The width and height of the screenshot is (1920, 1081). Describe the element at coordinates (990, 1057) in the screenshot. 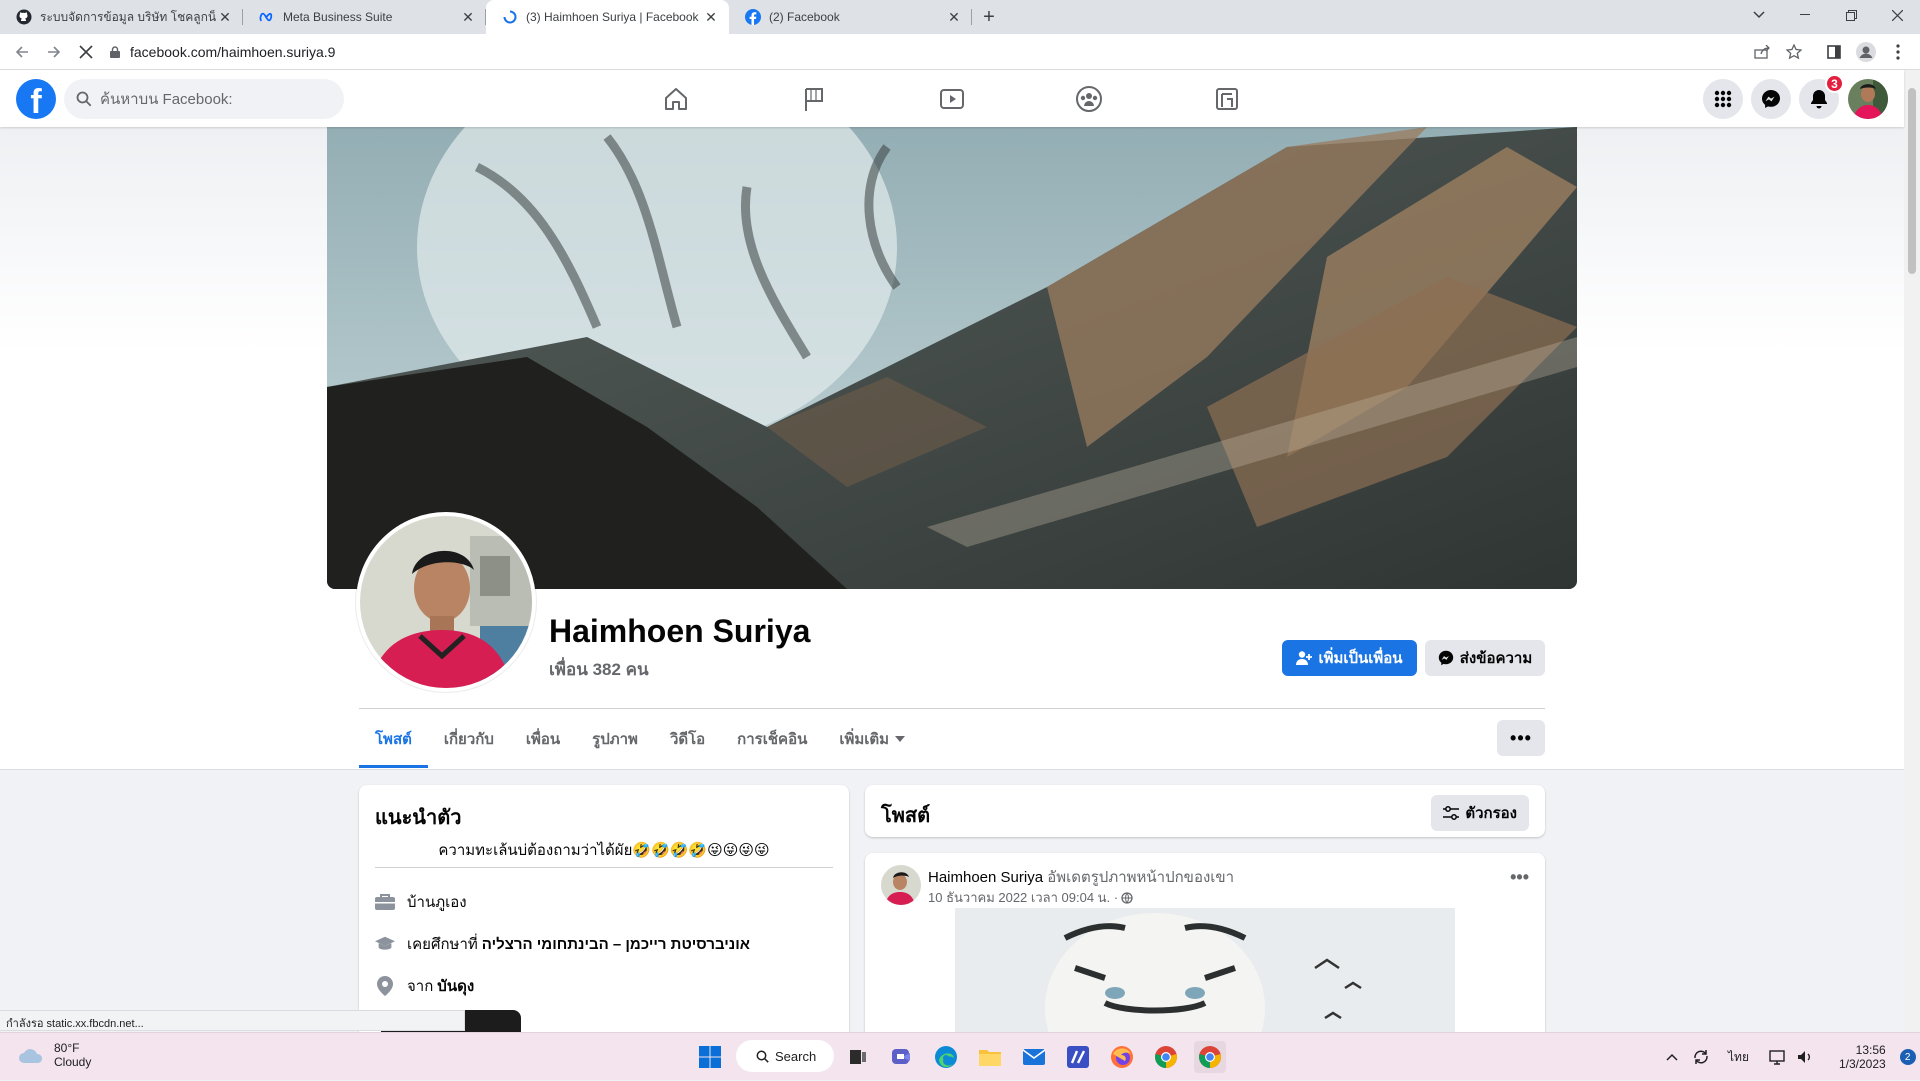

I see `file-explorer-icon` at that location.